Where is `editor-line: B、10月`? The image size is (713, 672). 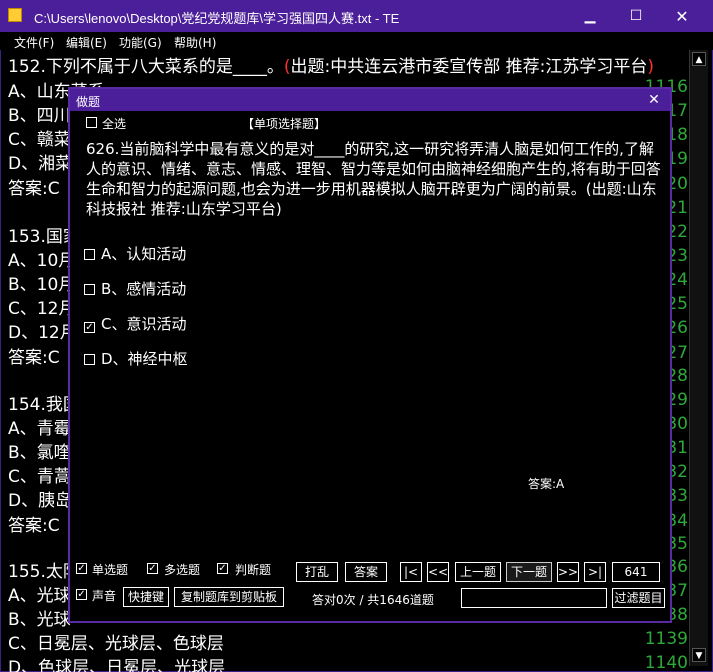 editor-line: B、10月 is located at coordinates (42, 285).